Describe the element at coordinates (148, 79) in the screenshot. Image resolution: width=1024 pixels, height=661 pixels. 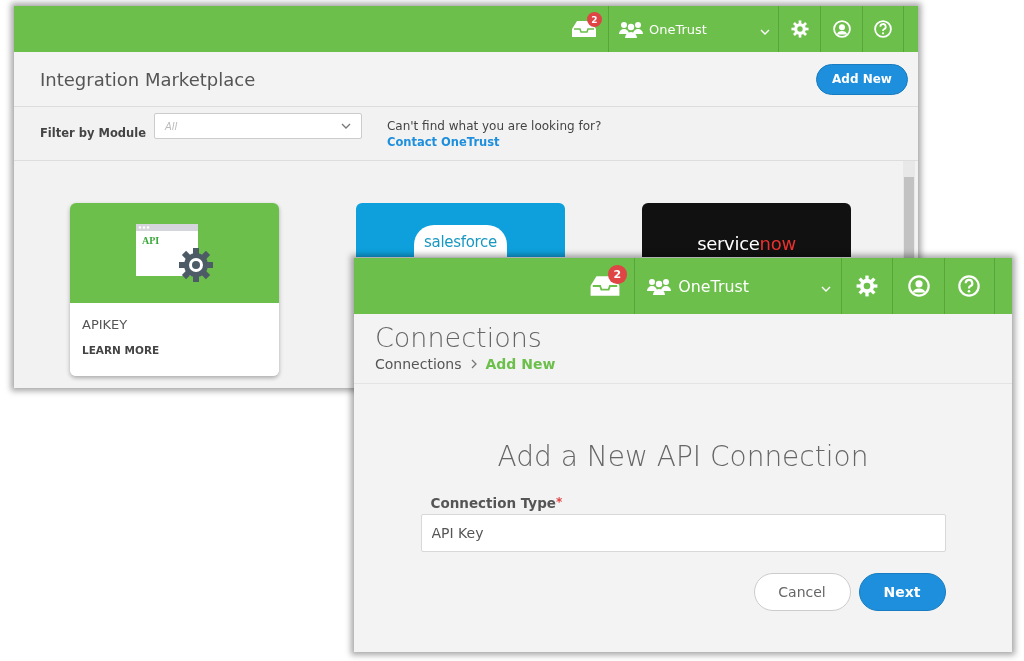
I see `page-title: Integration Marketplace` at that location.